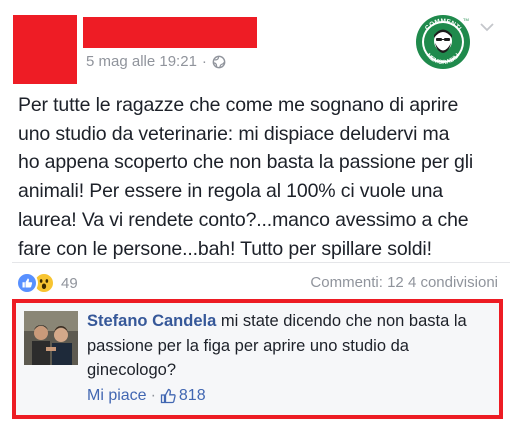 The height and width of the screenshot is (423, 512). What do you see at coordinates (168, 396) in the screenshot?
I see `thumbs-up-icon` at bounding box center [168, 396].